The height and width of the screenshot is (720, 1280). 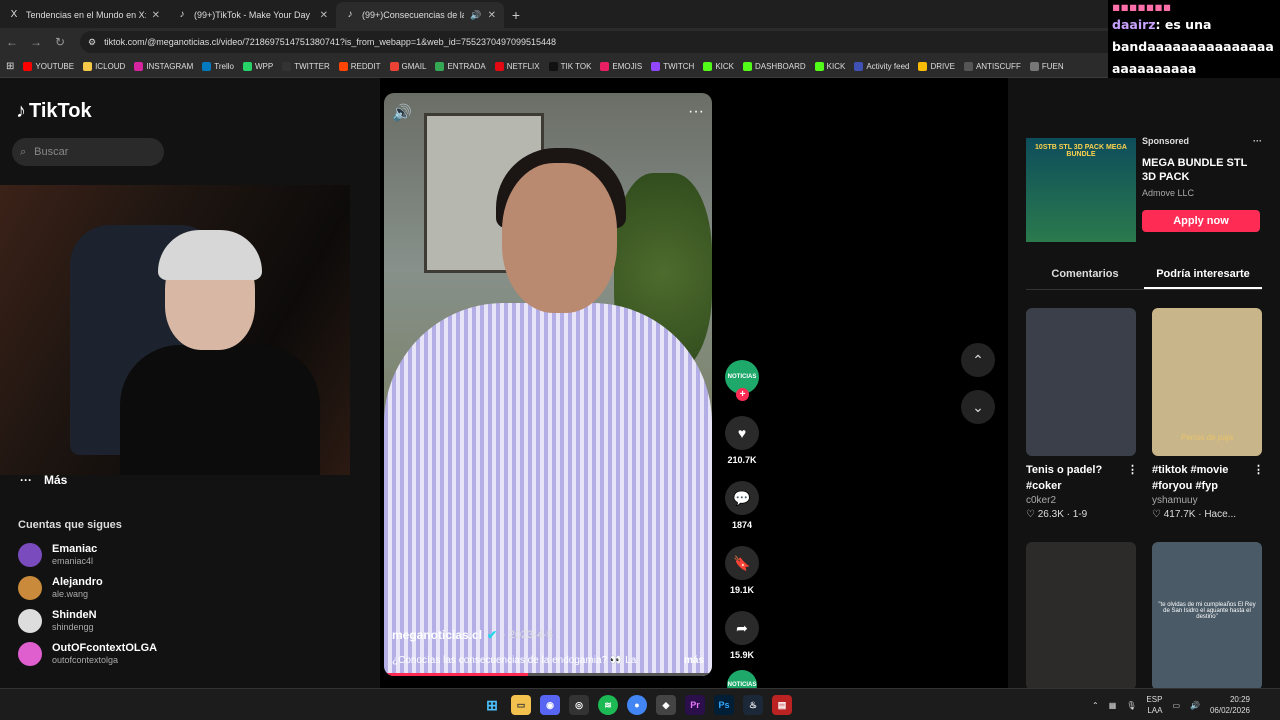 I want to click on display-icon: ▭, so click(x=1176, y=705).